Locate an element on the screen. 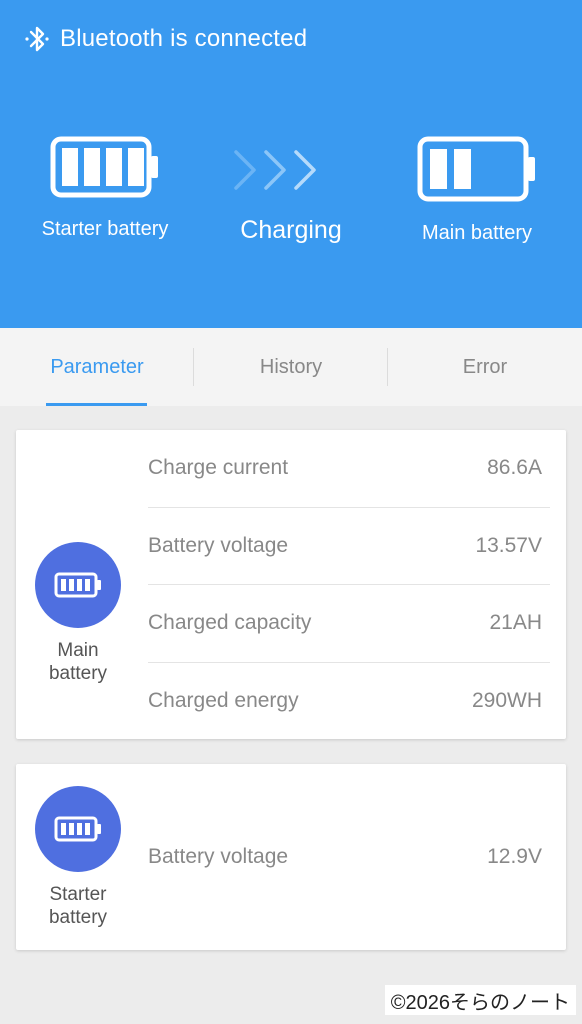 The width and height of the screenshot is (582, 1024). main-battery-label: Main battery is located at coordinates (477, 233).